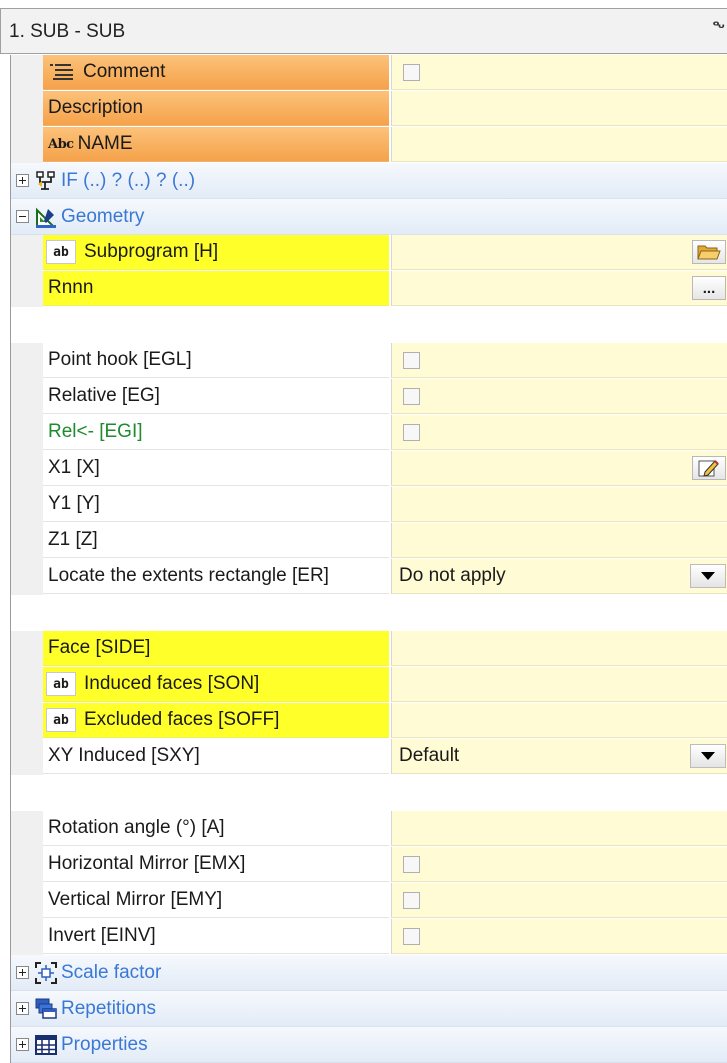 The image size is (727, 1063). What do you see at coordinates (559, 468) in the screenshot?
I see `x1-input` at bounding box center [559, 468].